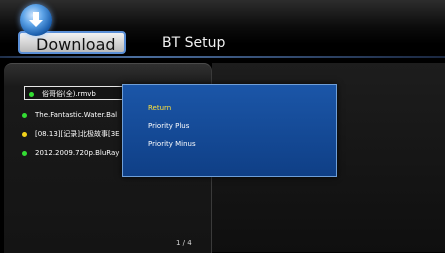 This screenshot has width=445, height=253. What do you see at coordinates (77, 153) in the screenshot?
I see `list-item-label: 2012.2009.720p.BluRay` at bounding box center [77, 153].